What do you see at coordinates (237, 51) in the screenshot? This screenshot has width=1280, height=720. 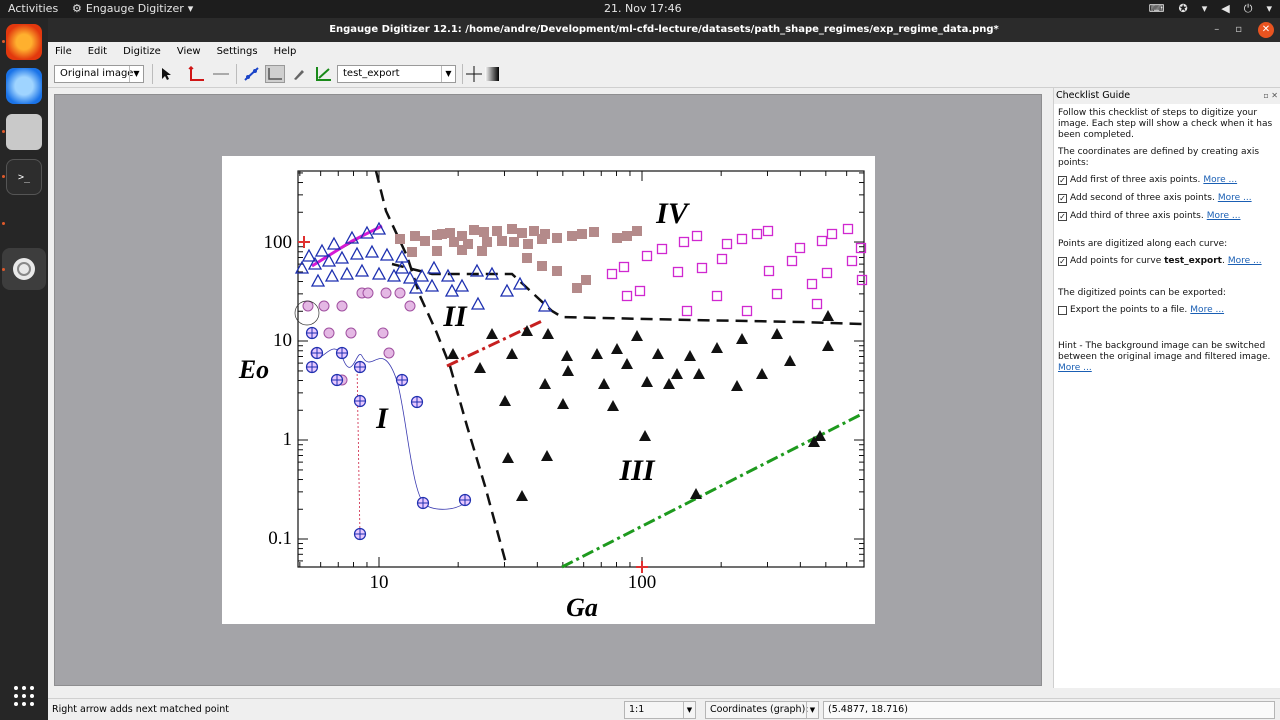 I see `menu-settings: Settings` at bounding box center [237, 51].